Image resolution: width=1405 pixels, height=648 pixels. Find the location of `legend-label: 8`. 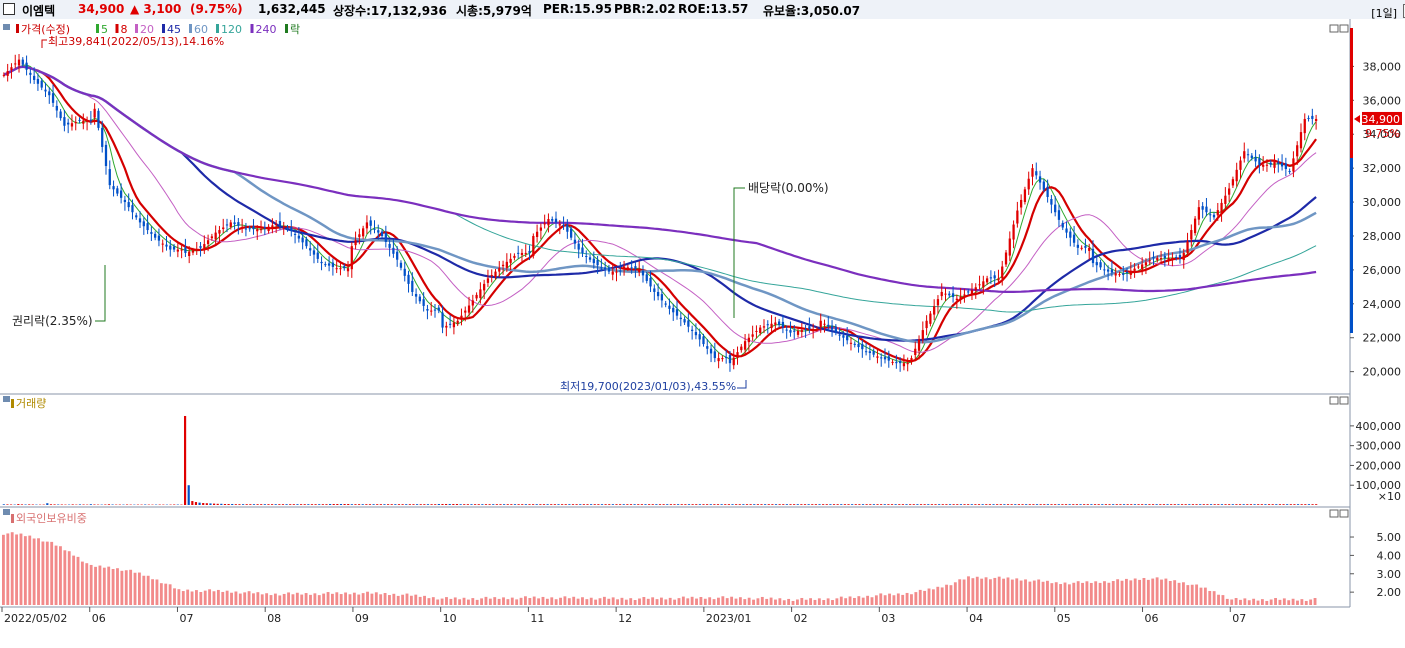

legend-label: 8 is located at coordinates (124, 29).